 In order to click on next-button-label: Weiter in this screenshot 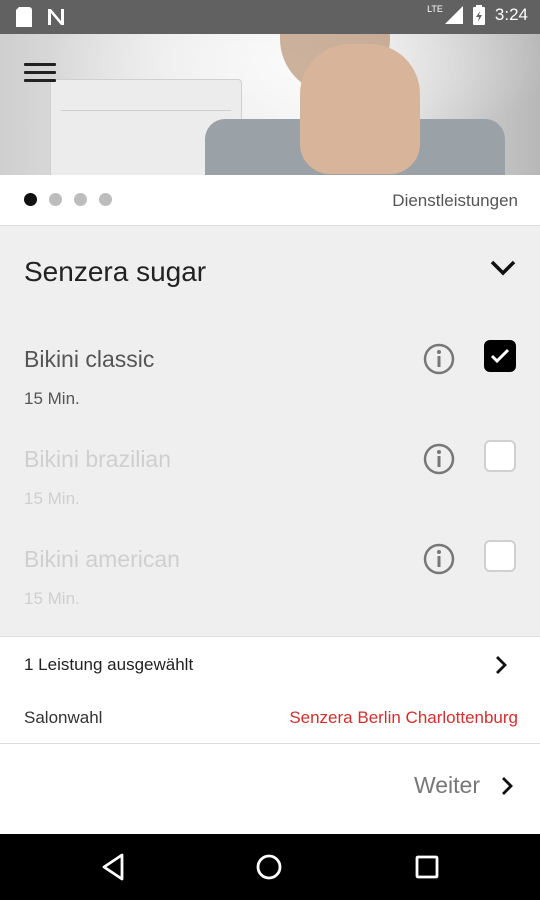, I will do `click(446, 785)`.